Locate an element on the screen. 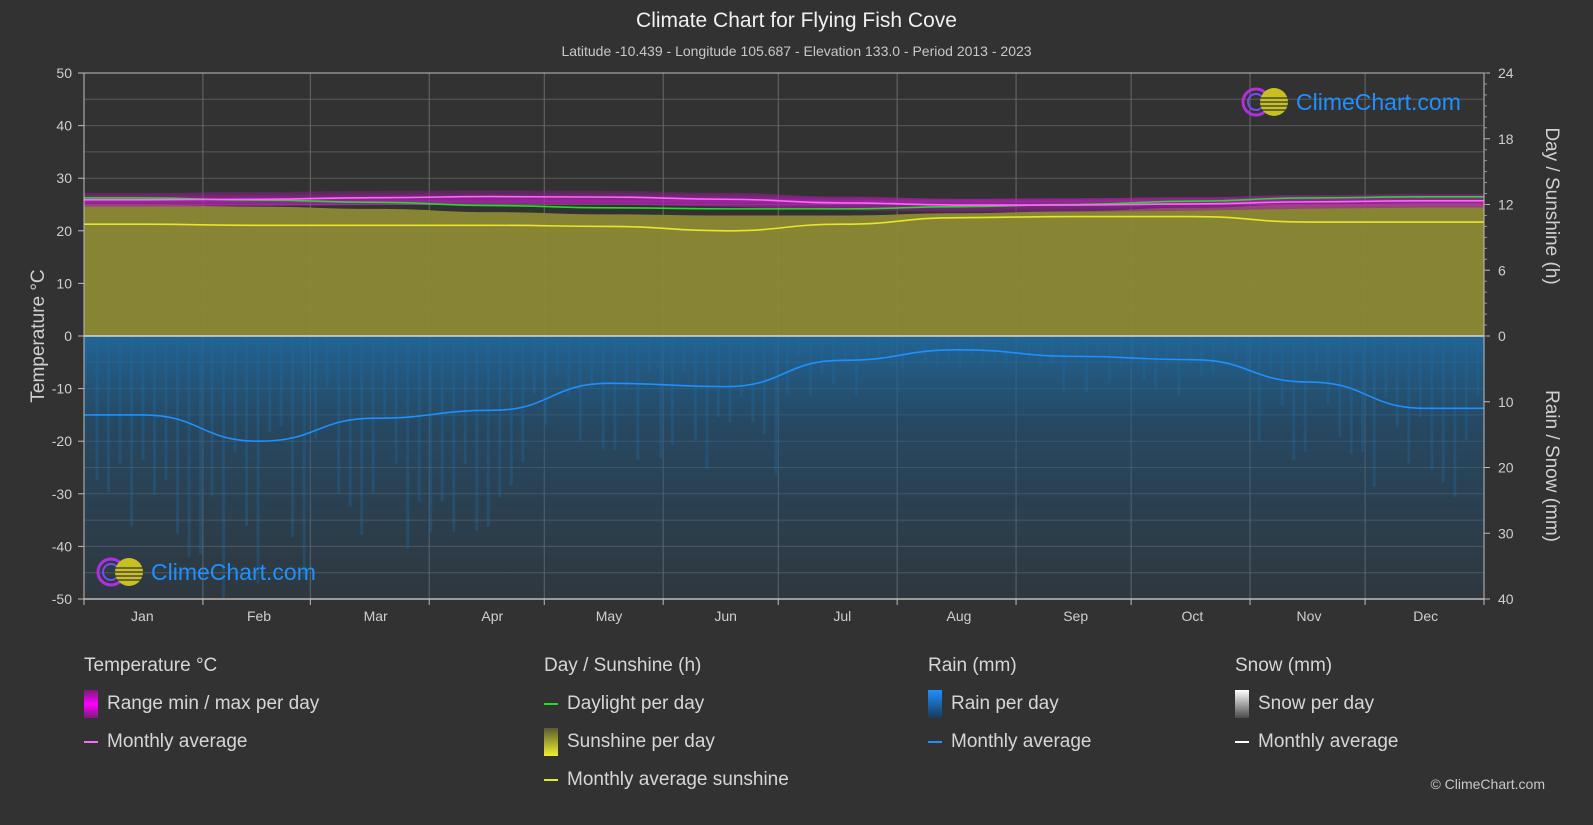 This screenshot has width=1593, height=825. legend-item: Daylight per day is located at coordinates (666, 704).